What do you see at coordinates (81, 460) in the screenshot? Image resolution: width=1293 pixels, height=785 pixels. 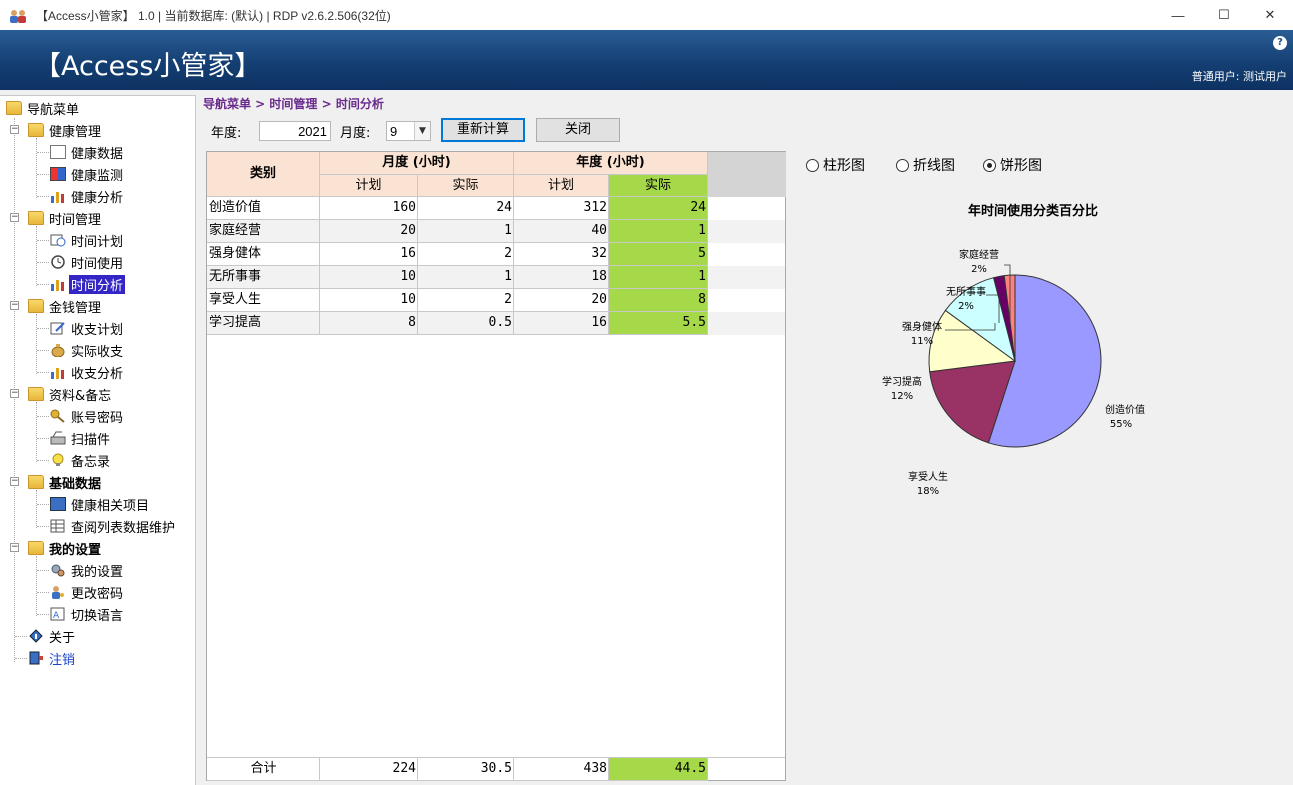 I see `tree-item-memo: 备忘录` at bounding box center [81, 460].